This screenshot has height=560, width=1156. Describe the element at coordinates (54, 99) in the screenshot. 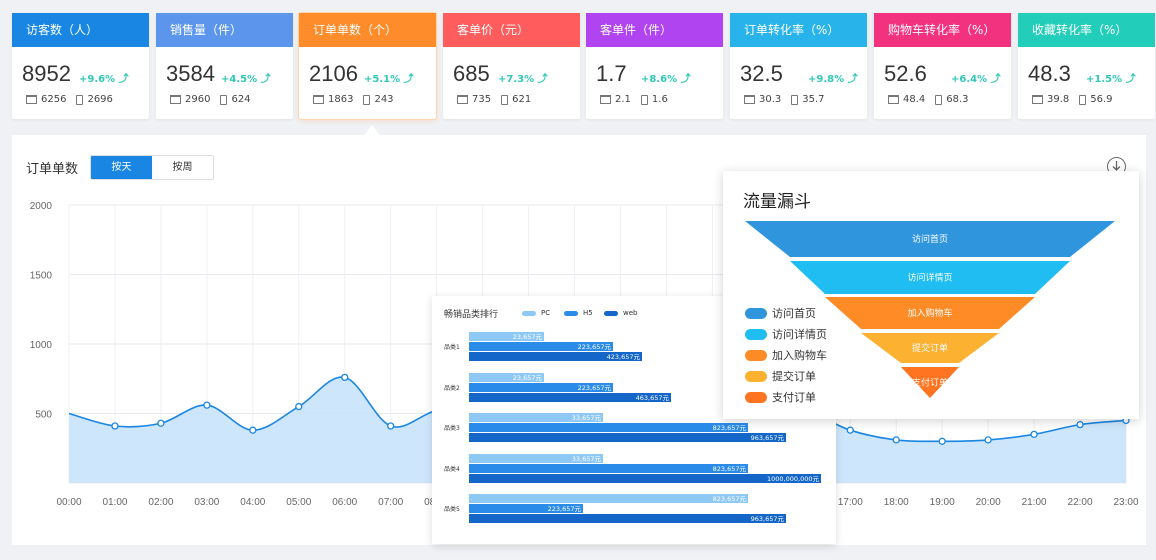

I see `kpi-pc-value: 6256` at that location.